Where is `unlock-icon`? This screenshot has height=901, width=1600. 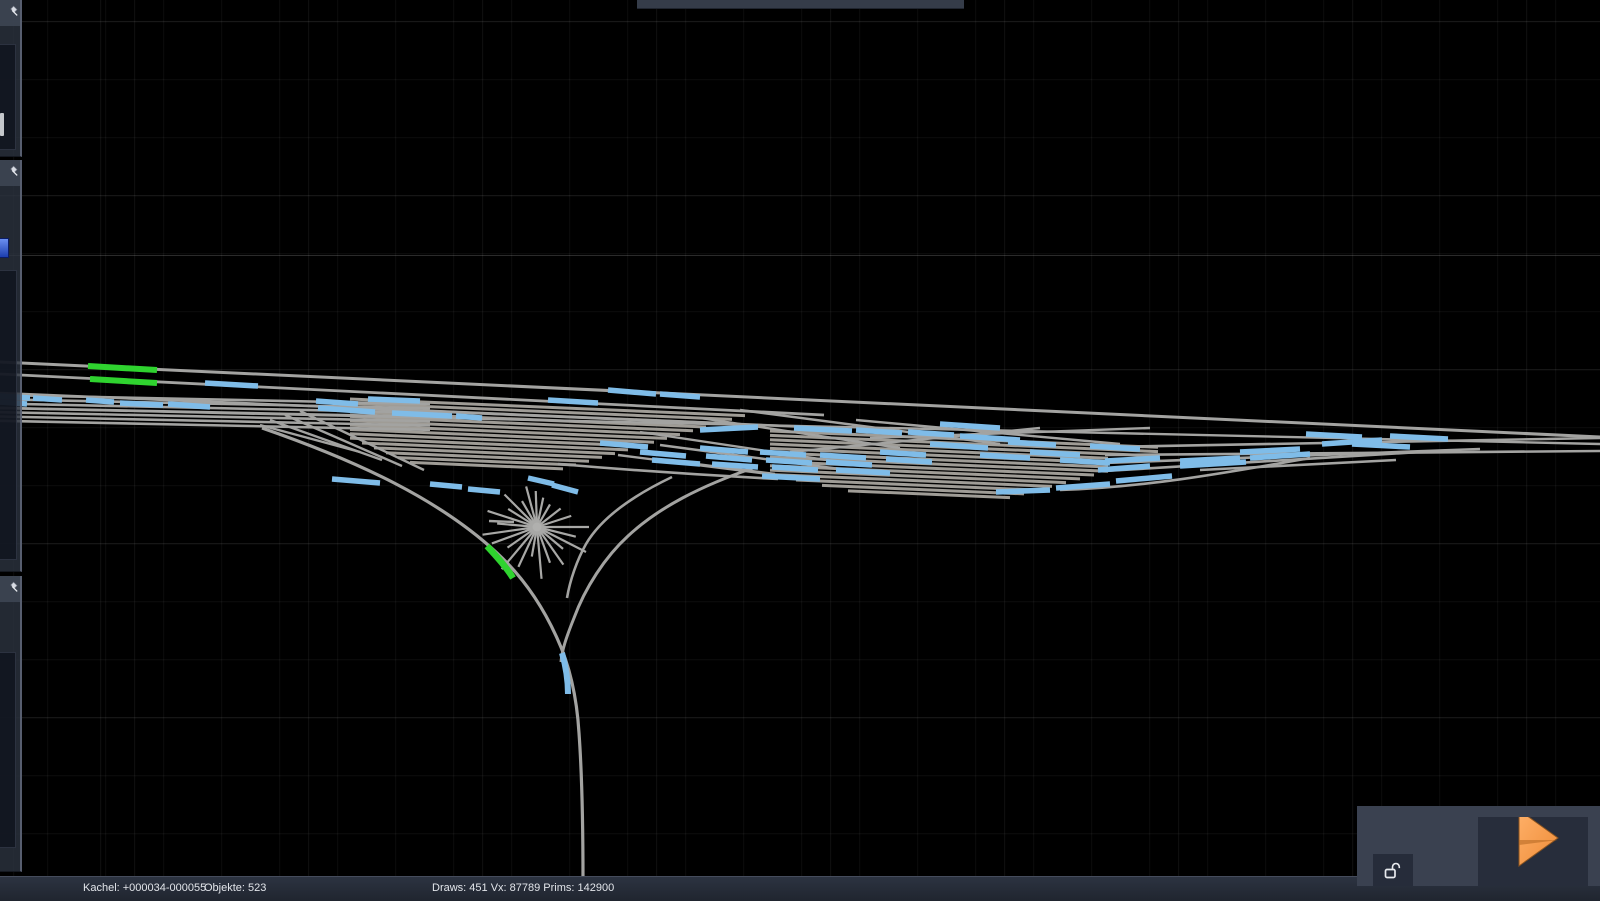 unlock-icon is located at coordinates (1392, 870).